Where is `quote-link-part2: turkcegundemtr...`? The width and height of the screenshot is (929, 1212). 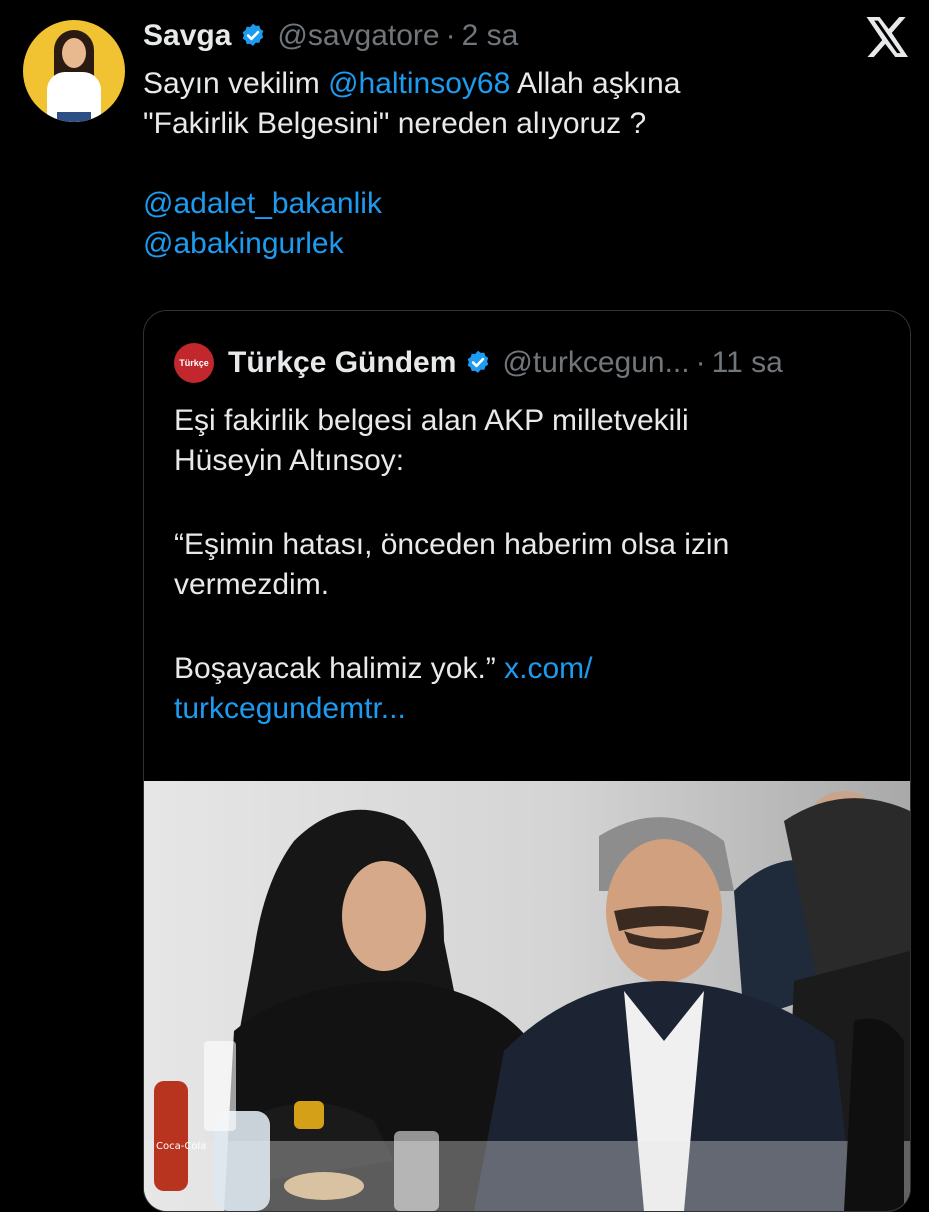
quote-link-part2: turkcegundemtr... is located at coordinates (529, 709).